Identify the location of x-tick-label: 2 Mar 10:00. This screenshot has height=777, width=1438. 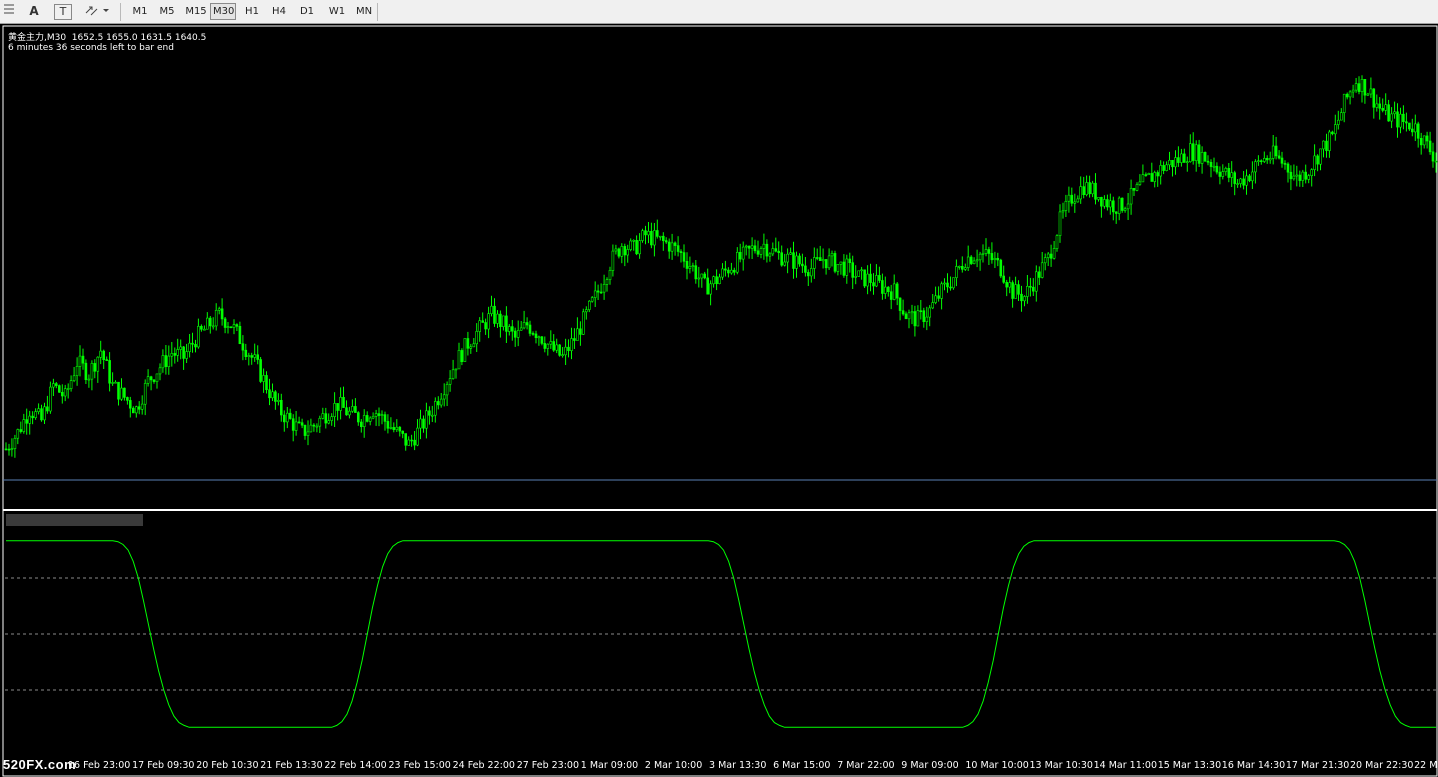
(673, 765).